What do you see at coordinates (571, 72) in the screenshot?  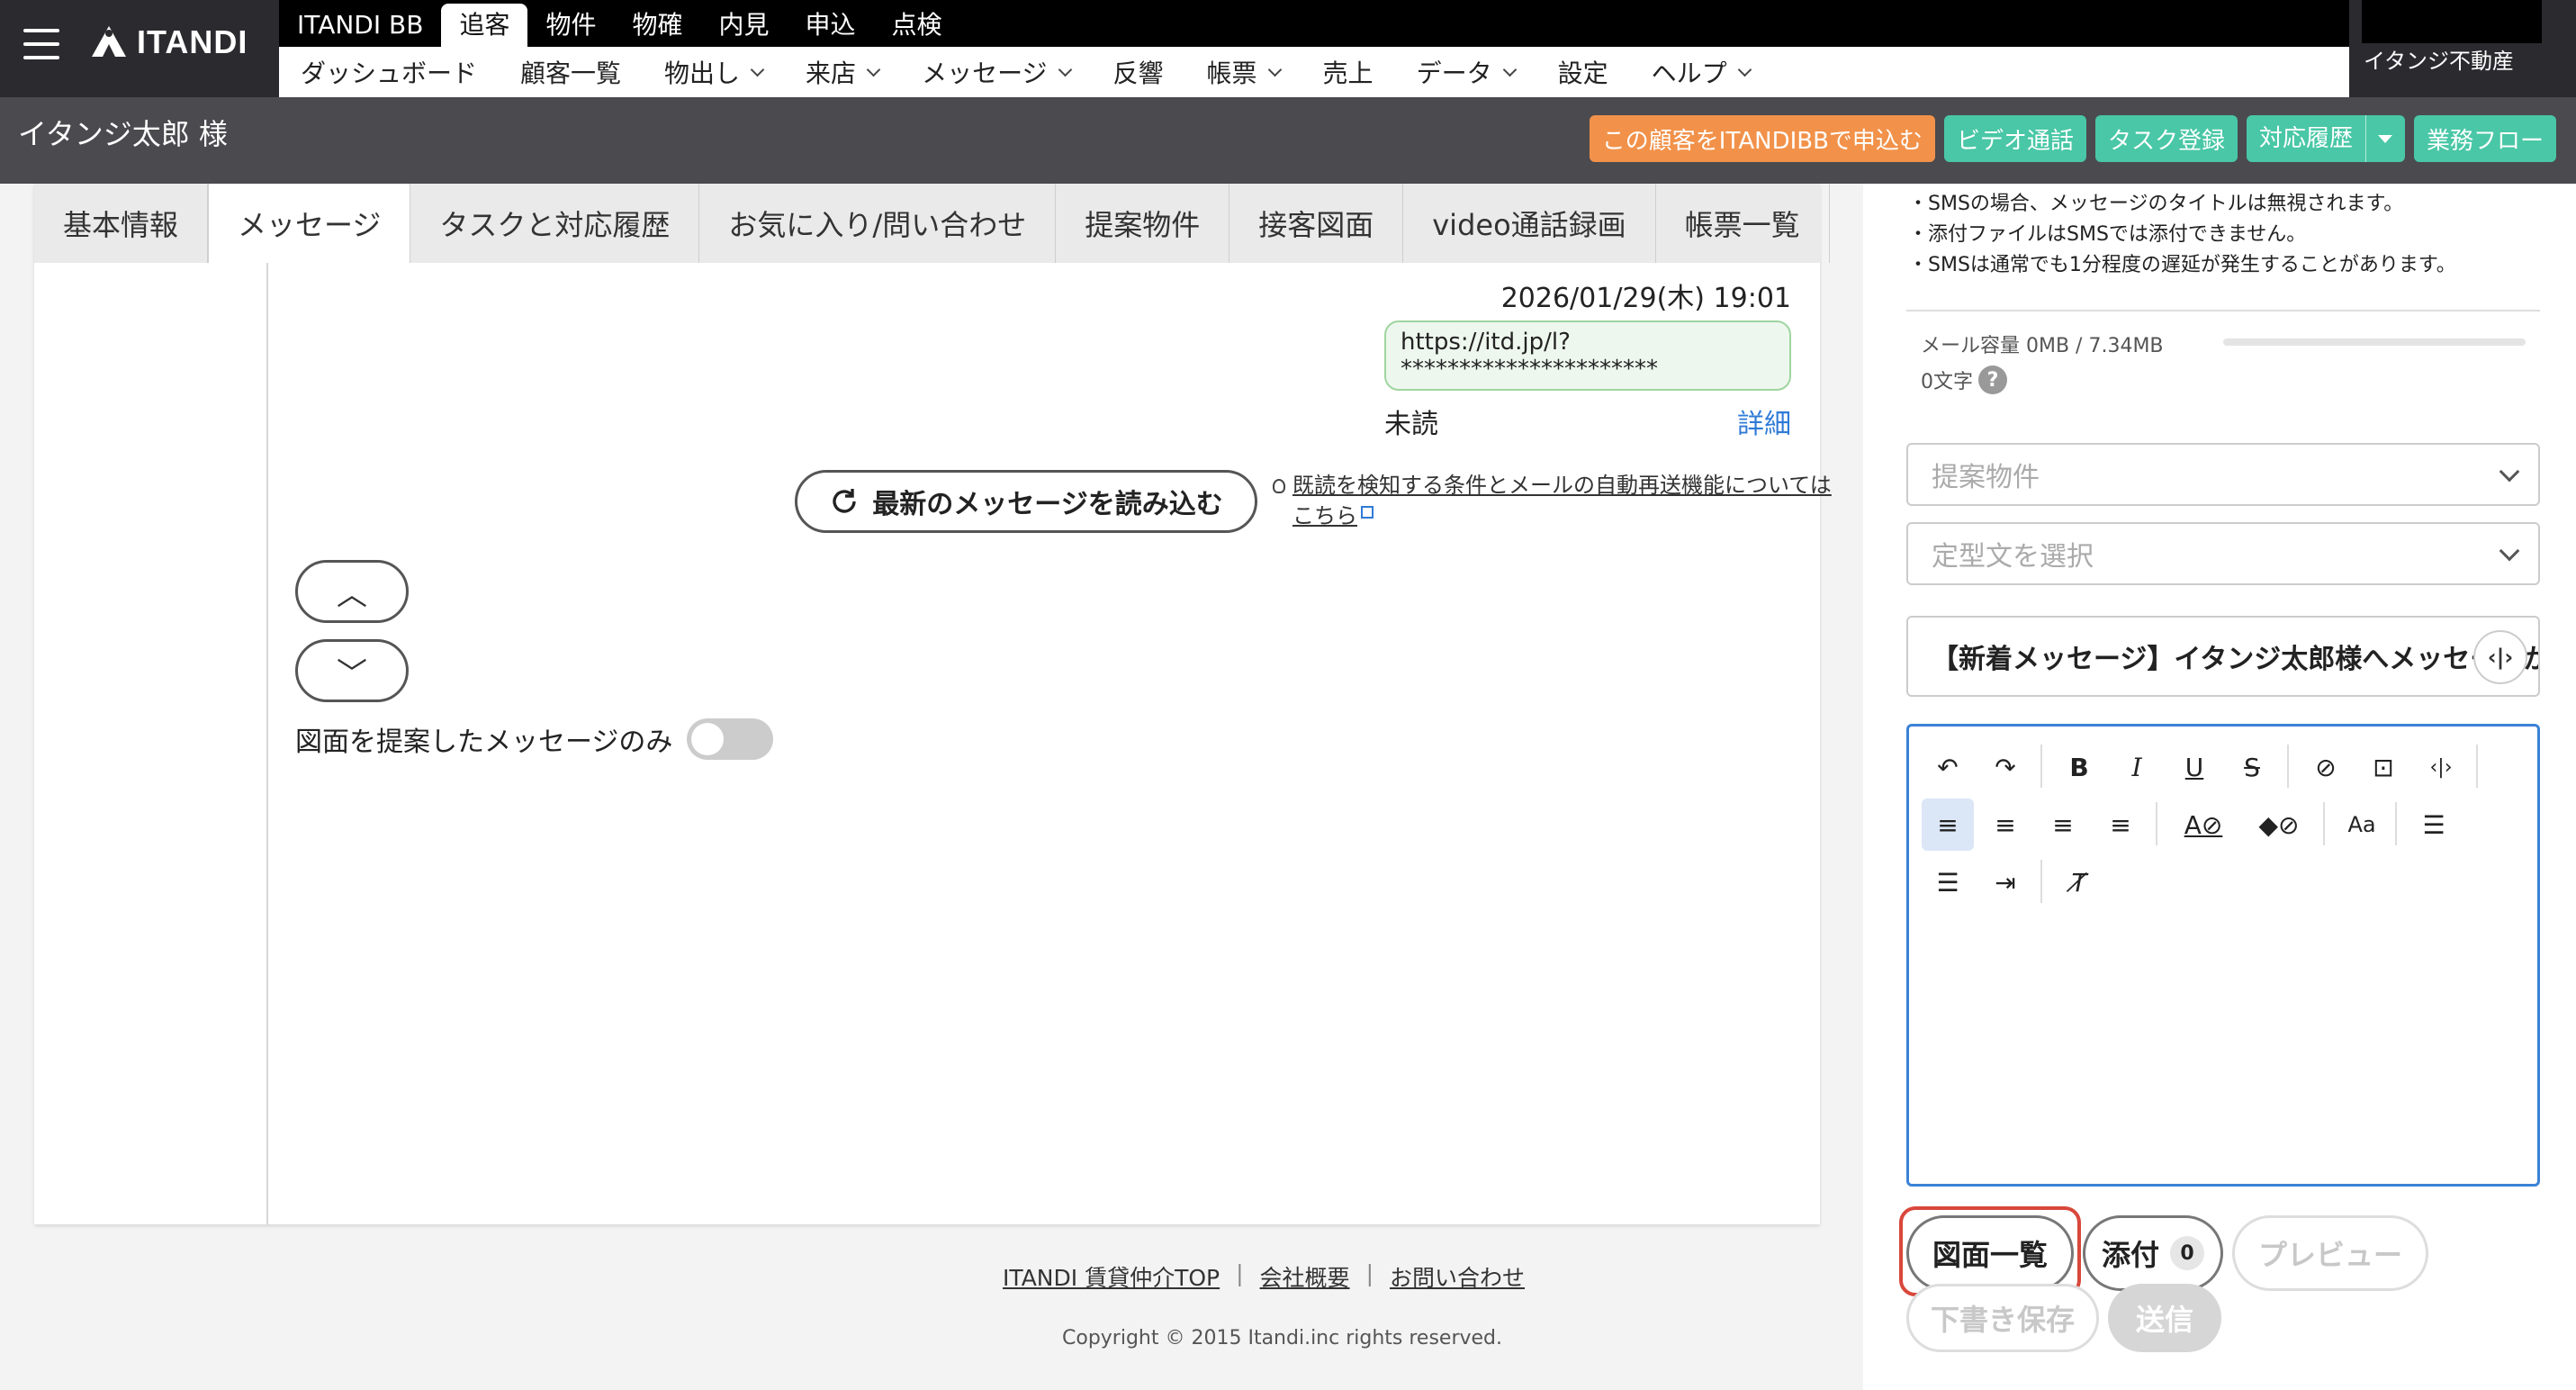 I see `sub-nav-item-1: 顧客一覧` at bounding box center [571, 72].